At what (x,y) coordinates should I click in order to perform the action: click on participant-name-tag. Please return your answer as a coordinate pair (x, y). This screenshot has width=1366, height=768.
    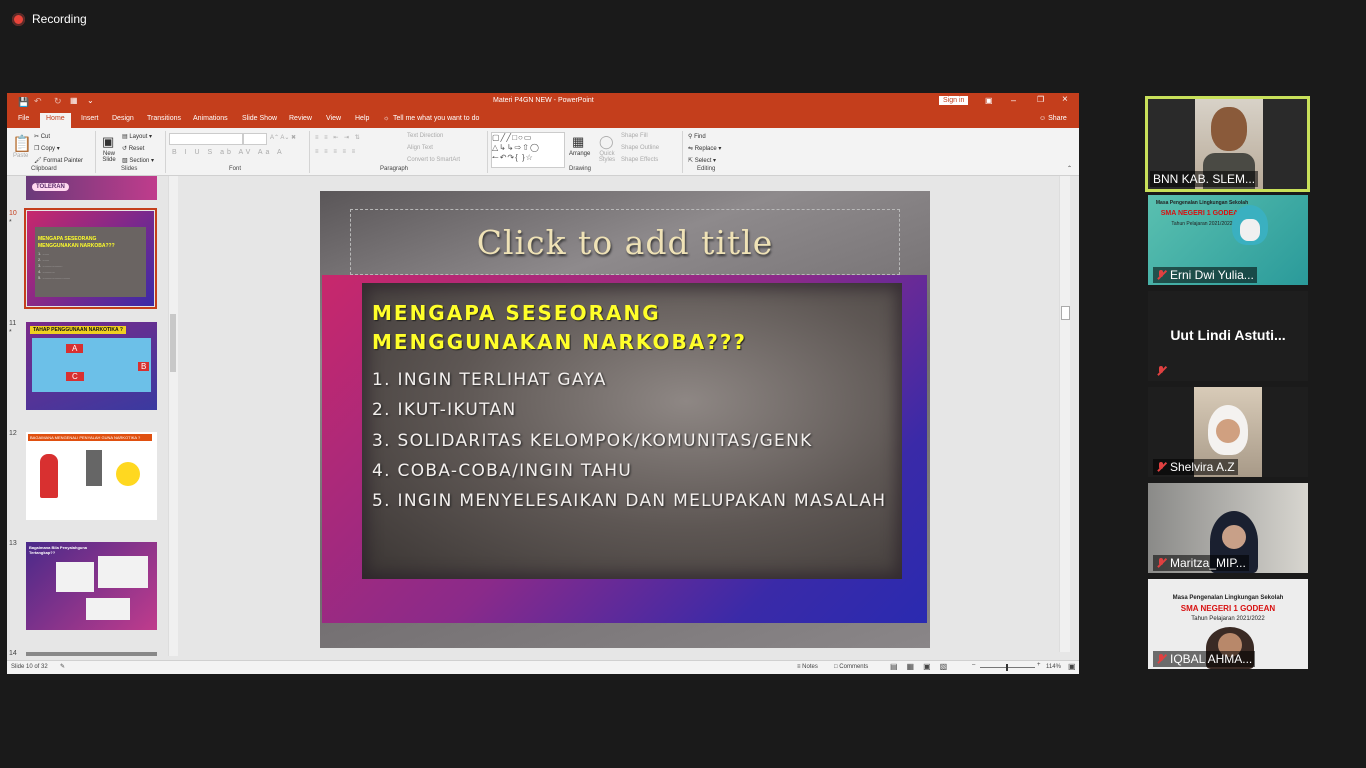
    Looking at the image, I should click on (1163, 371).